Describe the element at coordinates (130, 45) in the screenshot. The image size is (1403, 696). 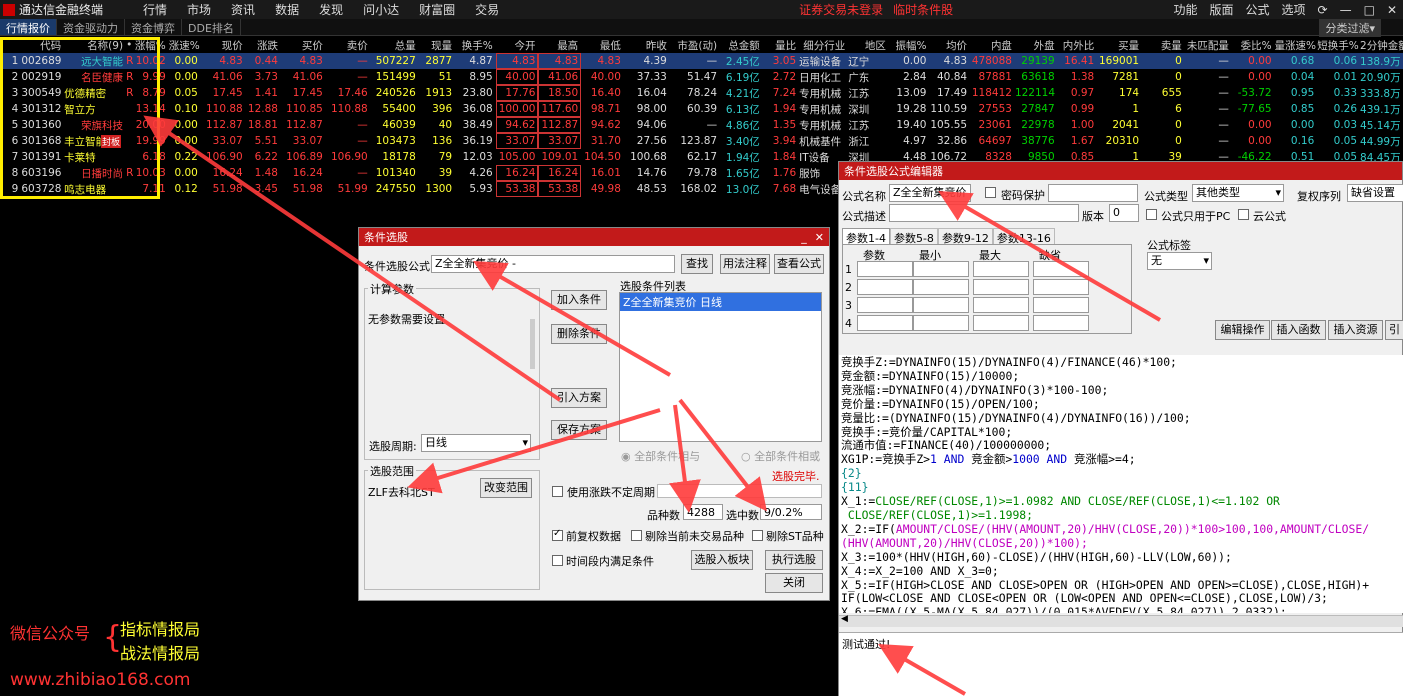
I see `column-header: •` at that location.